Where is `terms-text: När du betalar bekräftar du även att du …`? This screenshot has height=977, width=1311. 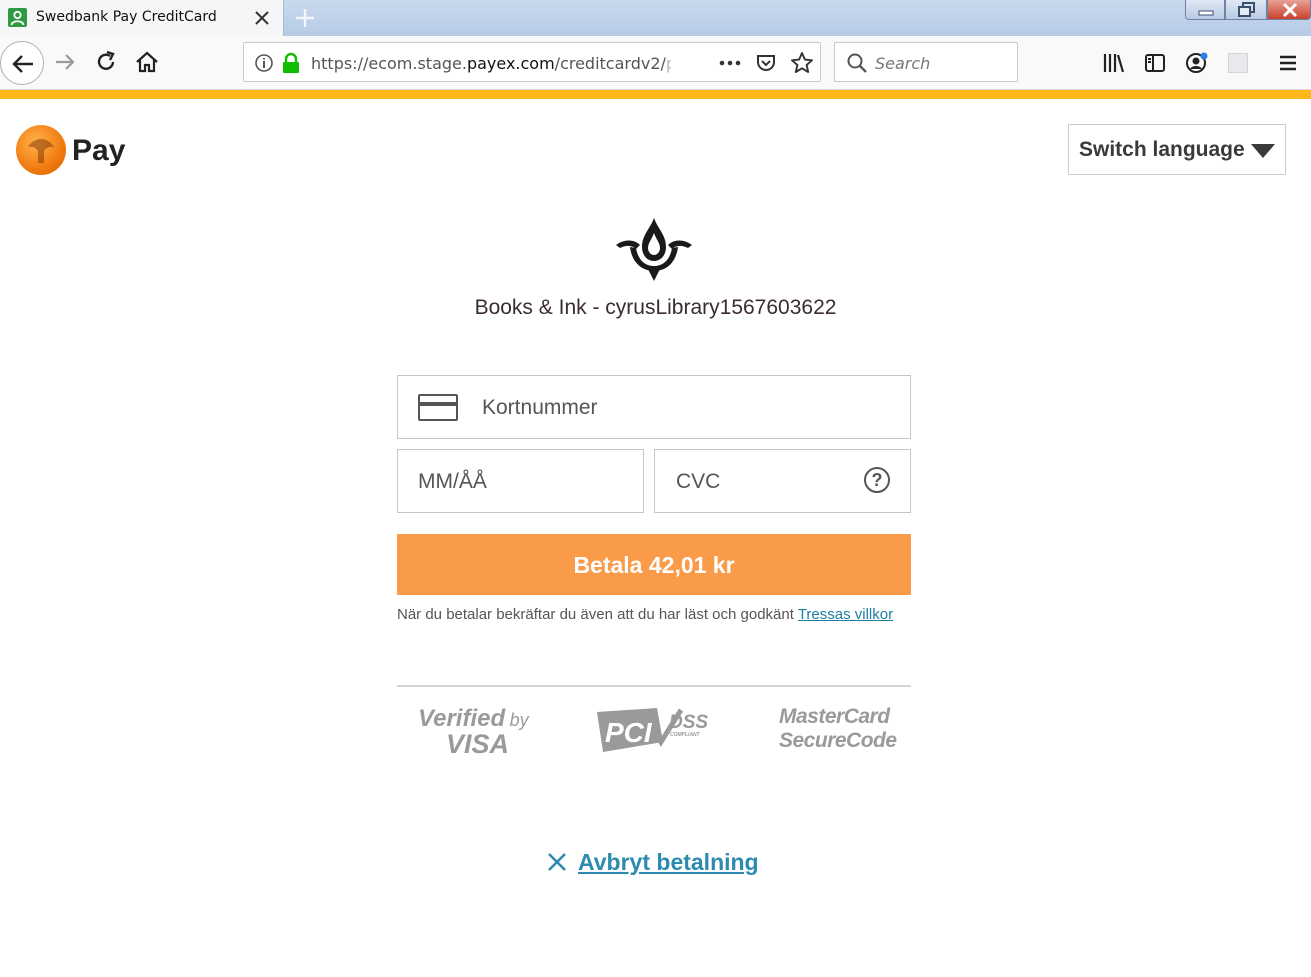 terms-text: När du betalar bekräftar du även att du … is located at coordinates (597, 614).